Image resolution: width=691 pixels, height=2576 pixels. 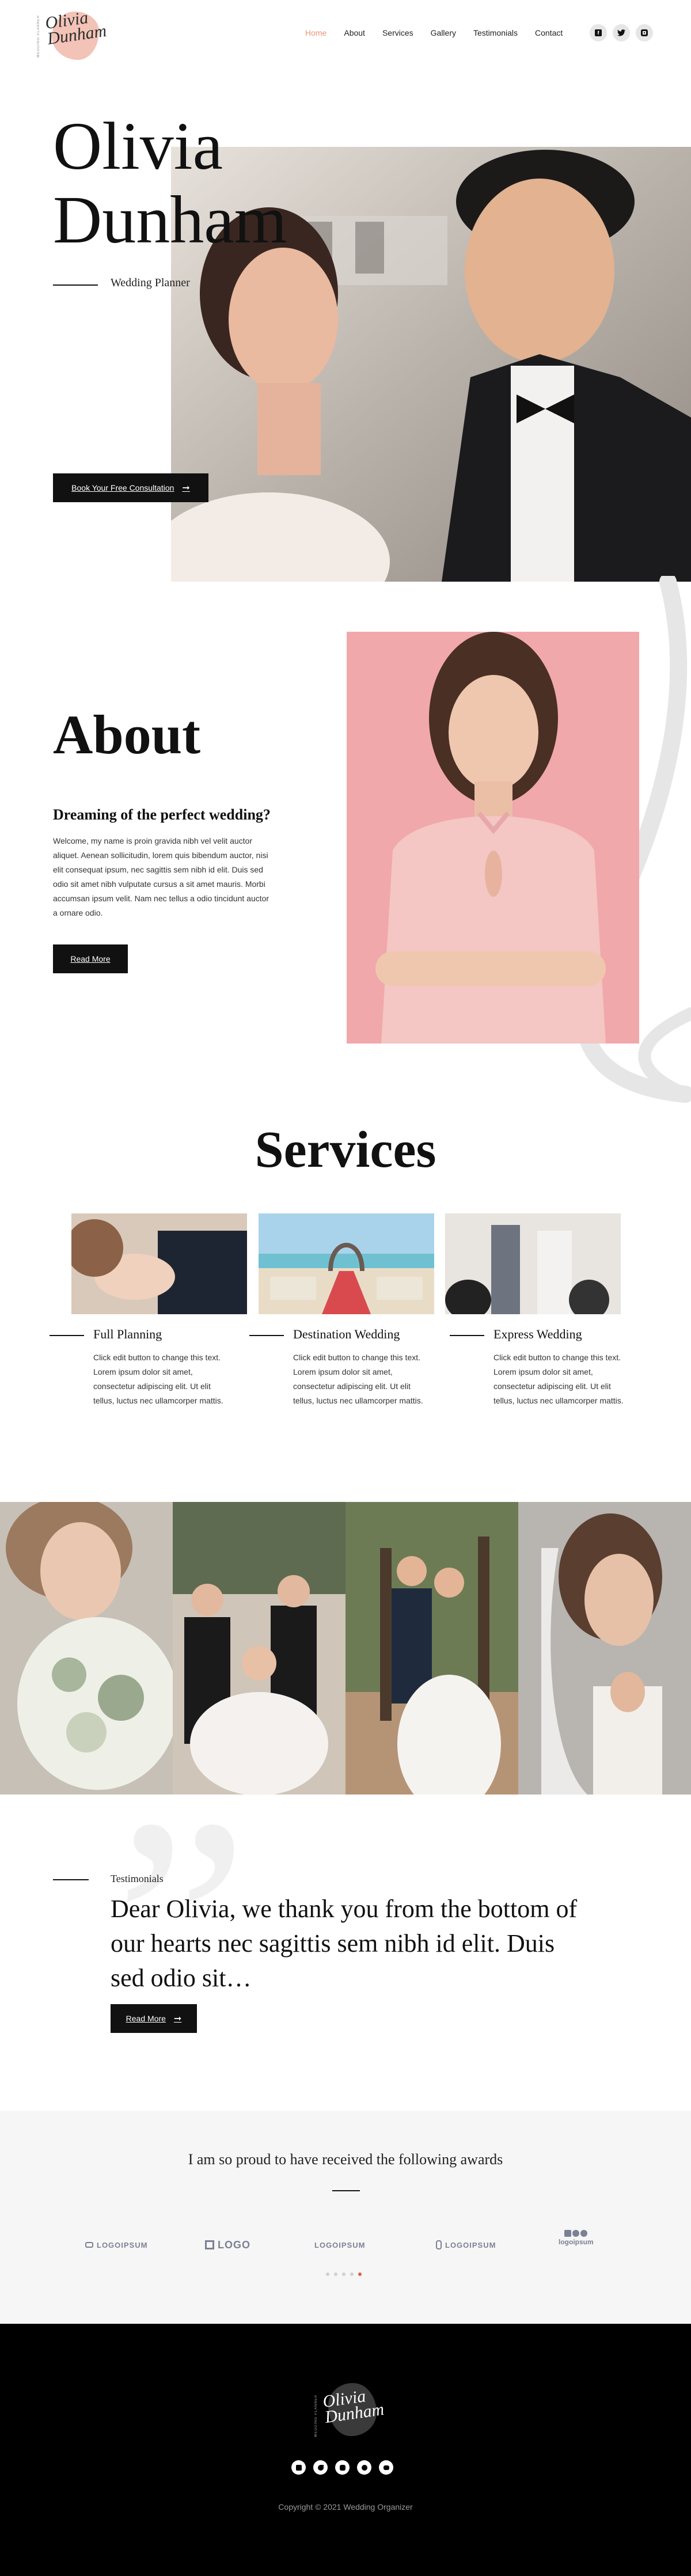 I want to click on nav-home: Home, so click(x=315, y=32).